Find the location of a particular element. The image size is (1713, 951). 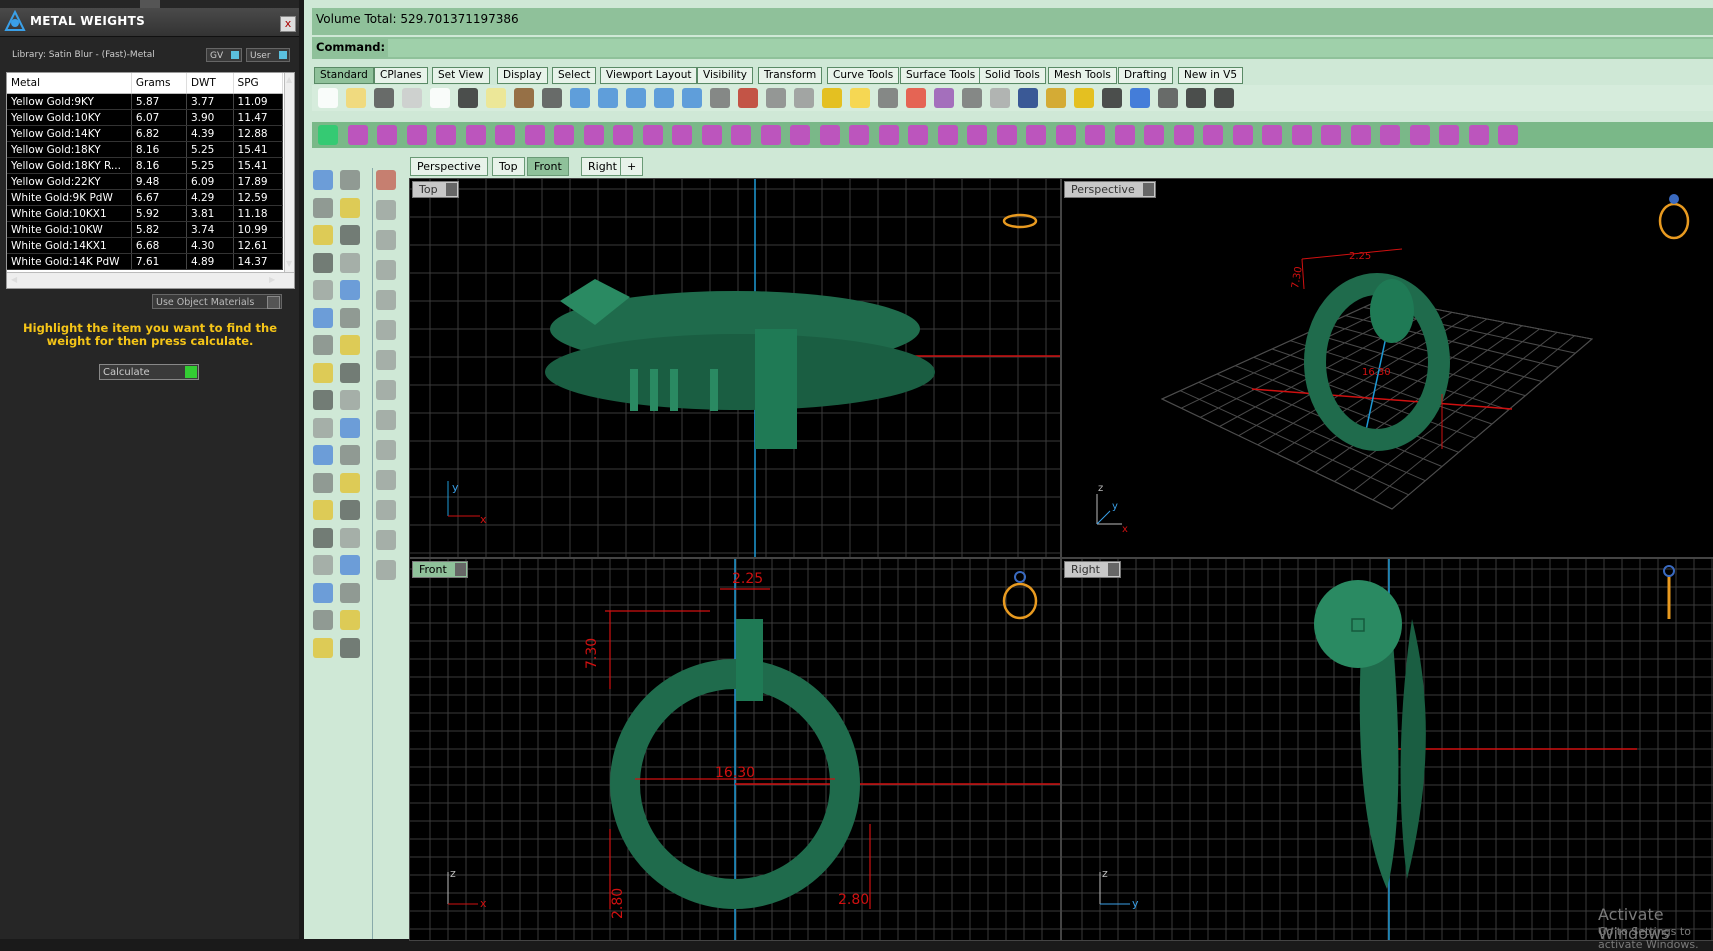

add-viewport-tab: + is located at coordinates (632, 166).